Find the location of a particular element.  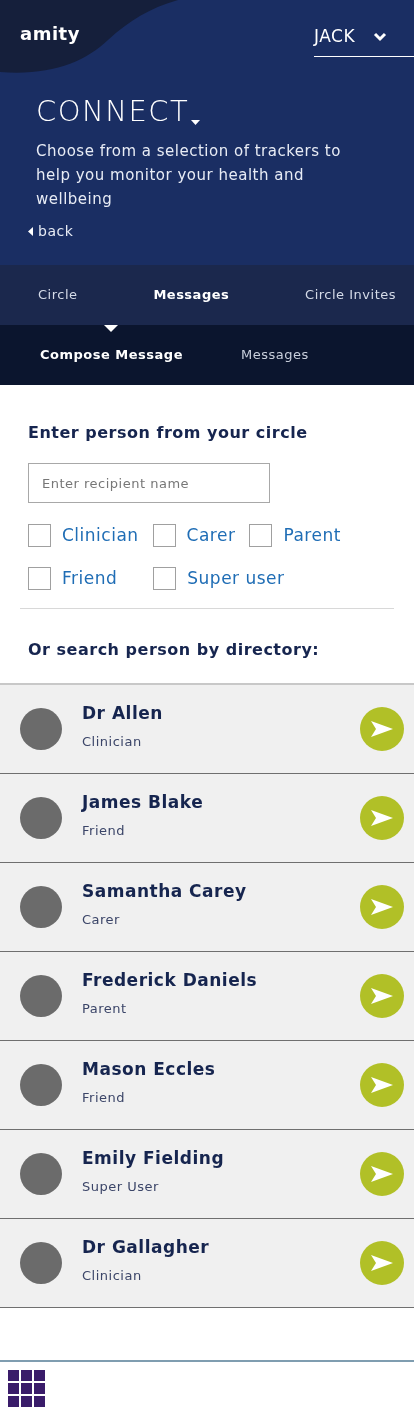

caret-down-icon is located at coordinates (196, 122).